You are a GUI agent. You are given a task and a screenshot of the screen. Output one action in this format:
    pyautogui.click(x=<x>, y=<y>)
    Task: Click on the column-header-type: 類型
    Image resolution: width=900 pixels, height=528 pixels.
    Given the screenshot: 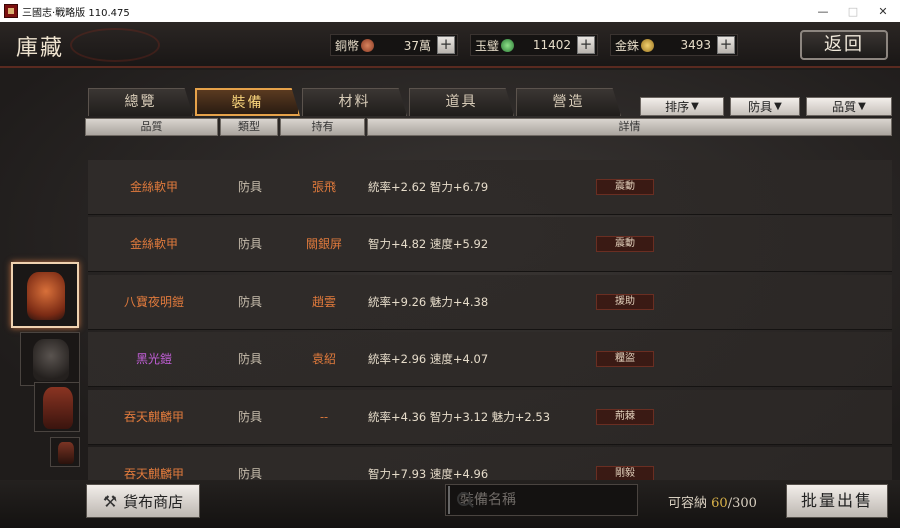 What is the action you would take?
    pyautogui.click(x=249, y=127)
    